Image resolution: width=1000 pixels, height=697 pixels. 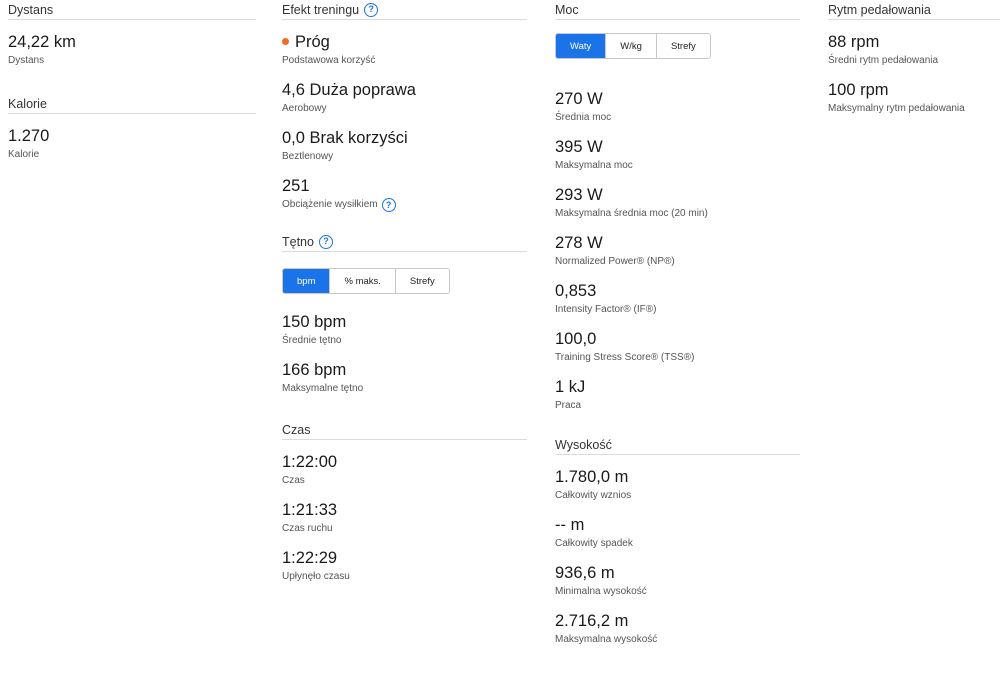 What do you see at coordinates (312, 42) in the screenshot?
I see `primary-benefit-value: Próg` at bounding box center [312, 42].